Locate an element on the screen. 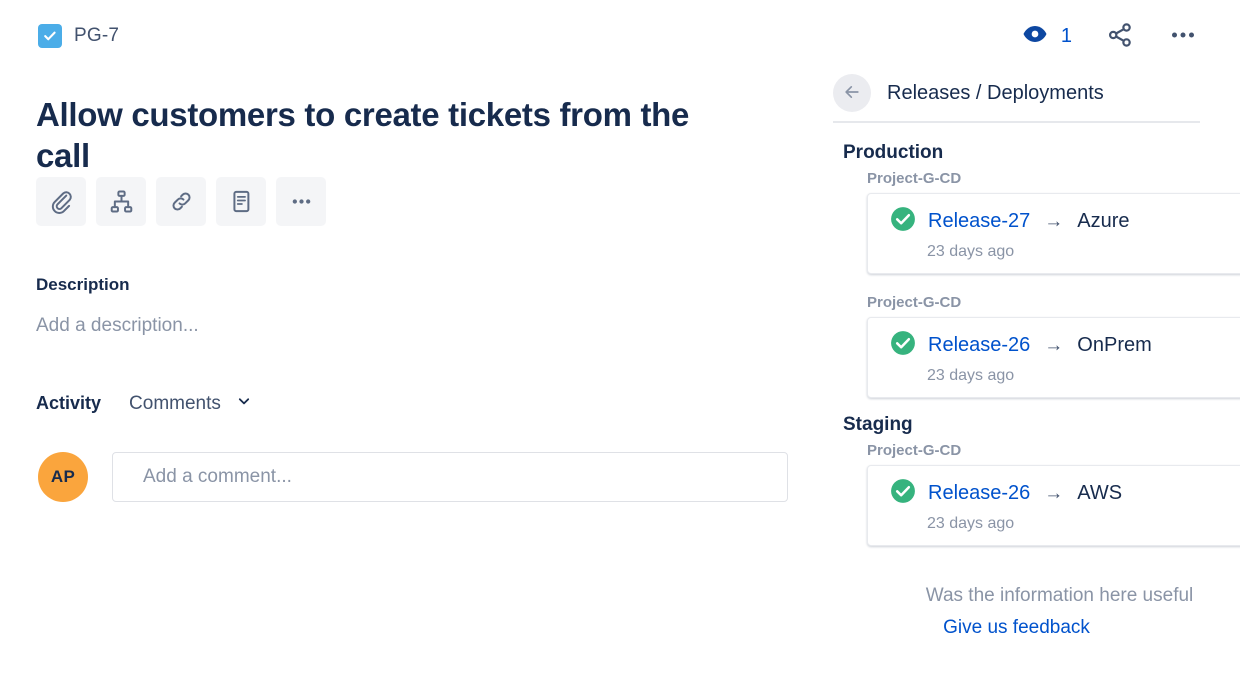  paperclip-icon is located at coordinates (61, 201).